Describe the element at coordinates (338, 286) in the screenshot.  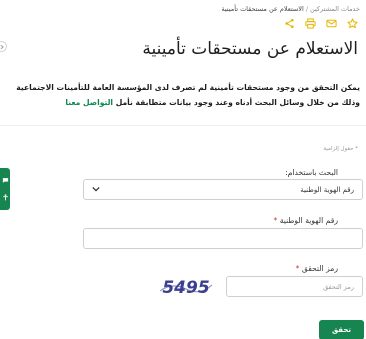
I see `captcha-placeholder: رمز التحقق` at that location.